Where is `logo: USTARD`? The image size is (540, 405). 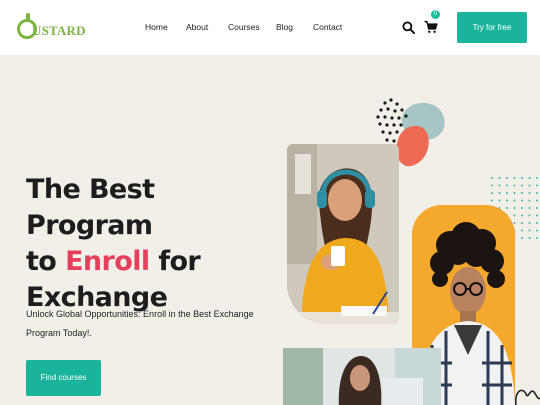 logo: USTARD is located at coordinates (51, 28).